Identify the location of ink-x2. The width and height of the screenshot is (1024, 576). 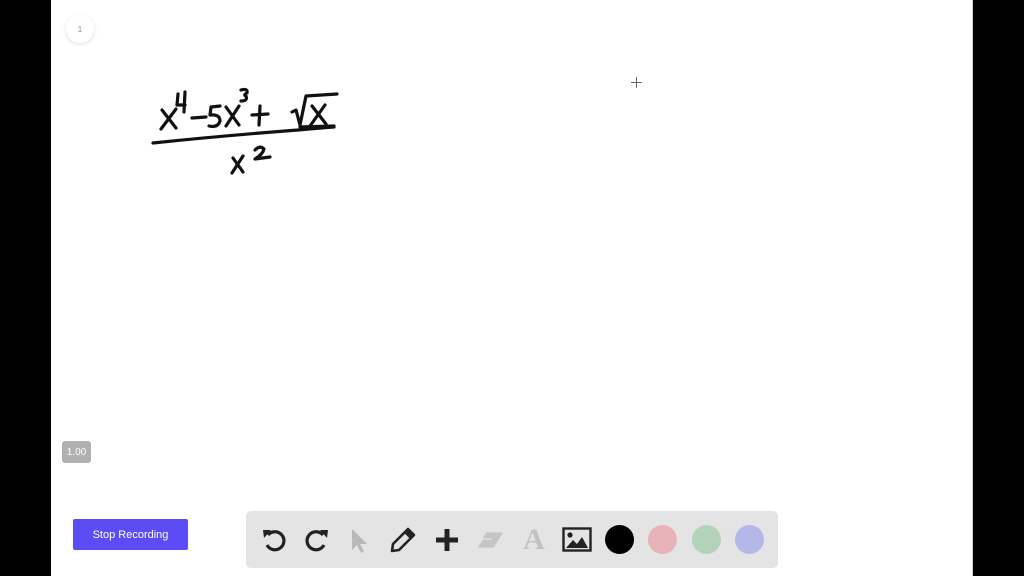
(232, 116).